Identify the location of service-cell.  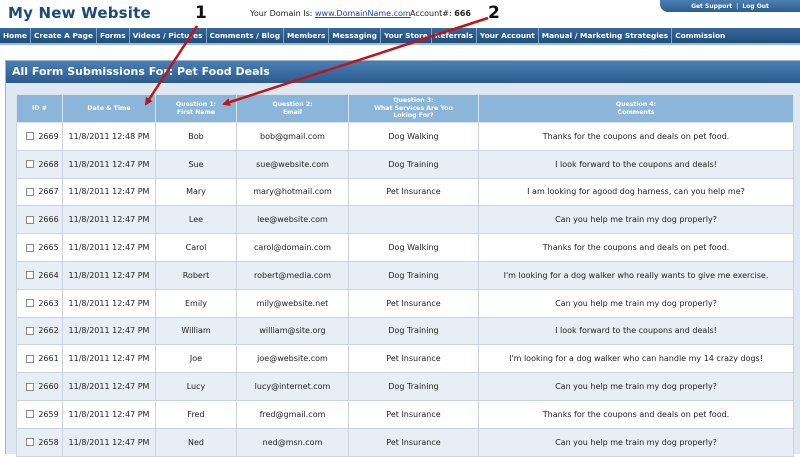
(413, 220).